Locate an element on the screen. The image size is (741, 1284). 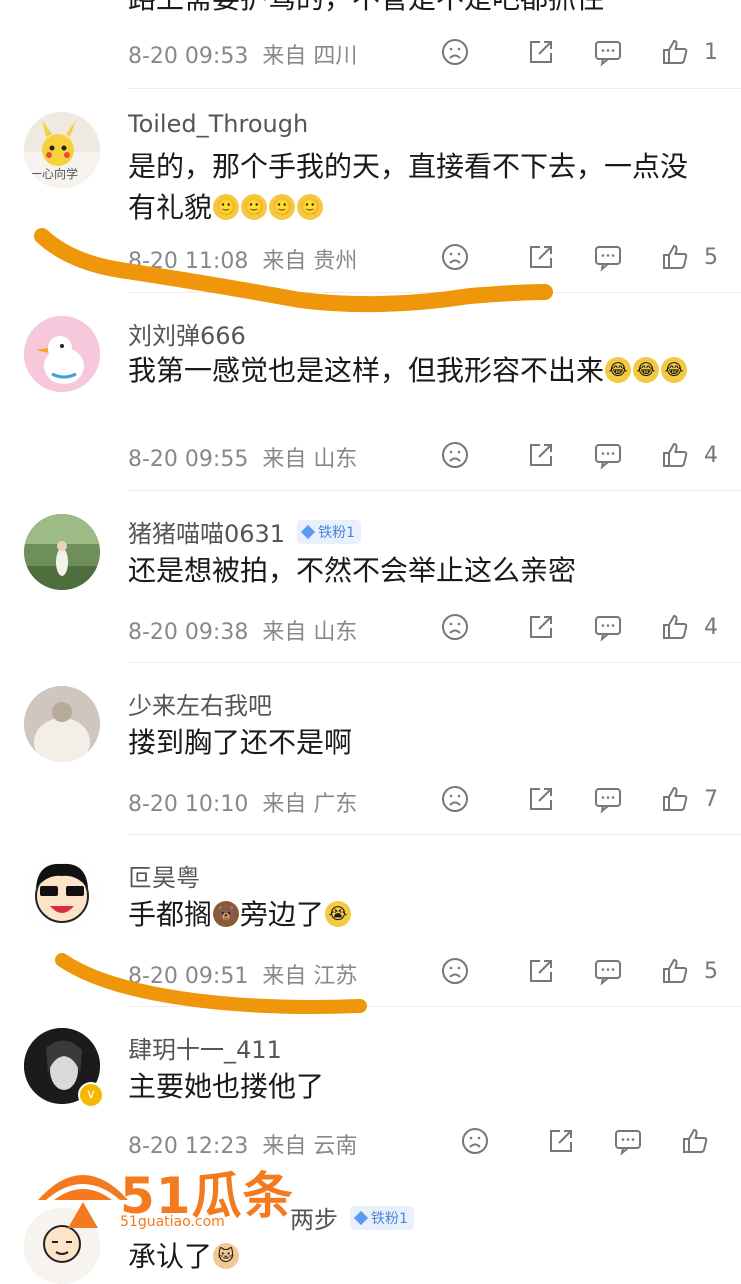
comment-location: 来自 广东 is located at coordinates (310, 804).